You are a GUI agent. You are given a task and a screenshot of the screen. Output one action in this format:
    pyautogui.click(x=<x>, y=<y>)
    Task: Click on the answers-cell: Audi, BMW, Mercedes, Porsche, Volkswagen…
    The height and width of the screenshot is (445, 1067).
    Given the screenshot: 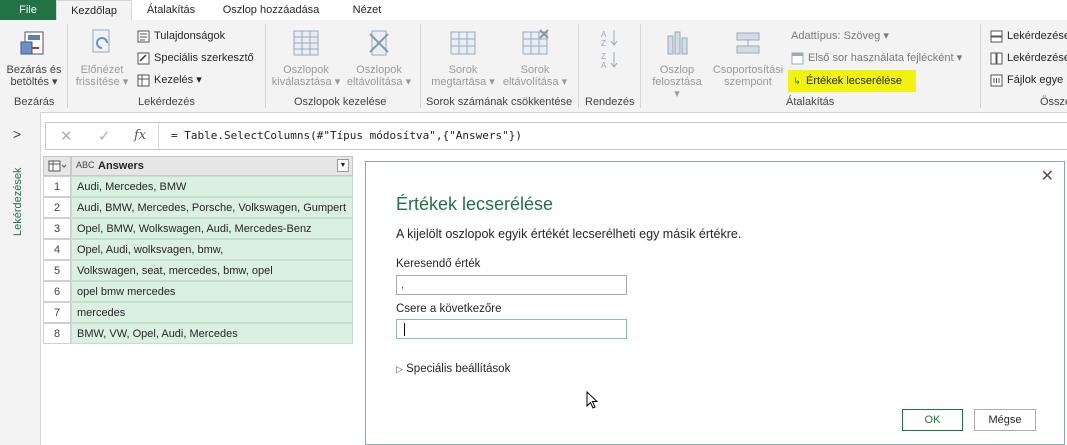 What is the action you would take?
    pyautogui.click(x=212, y=207)
    